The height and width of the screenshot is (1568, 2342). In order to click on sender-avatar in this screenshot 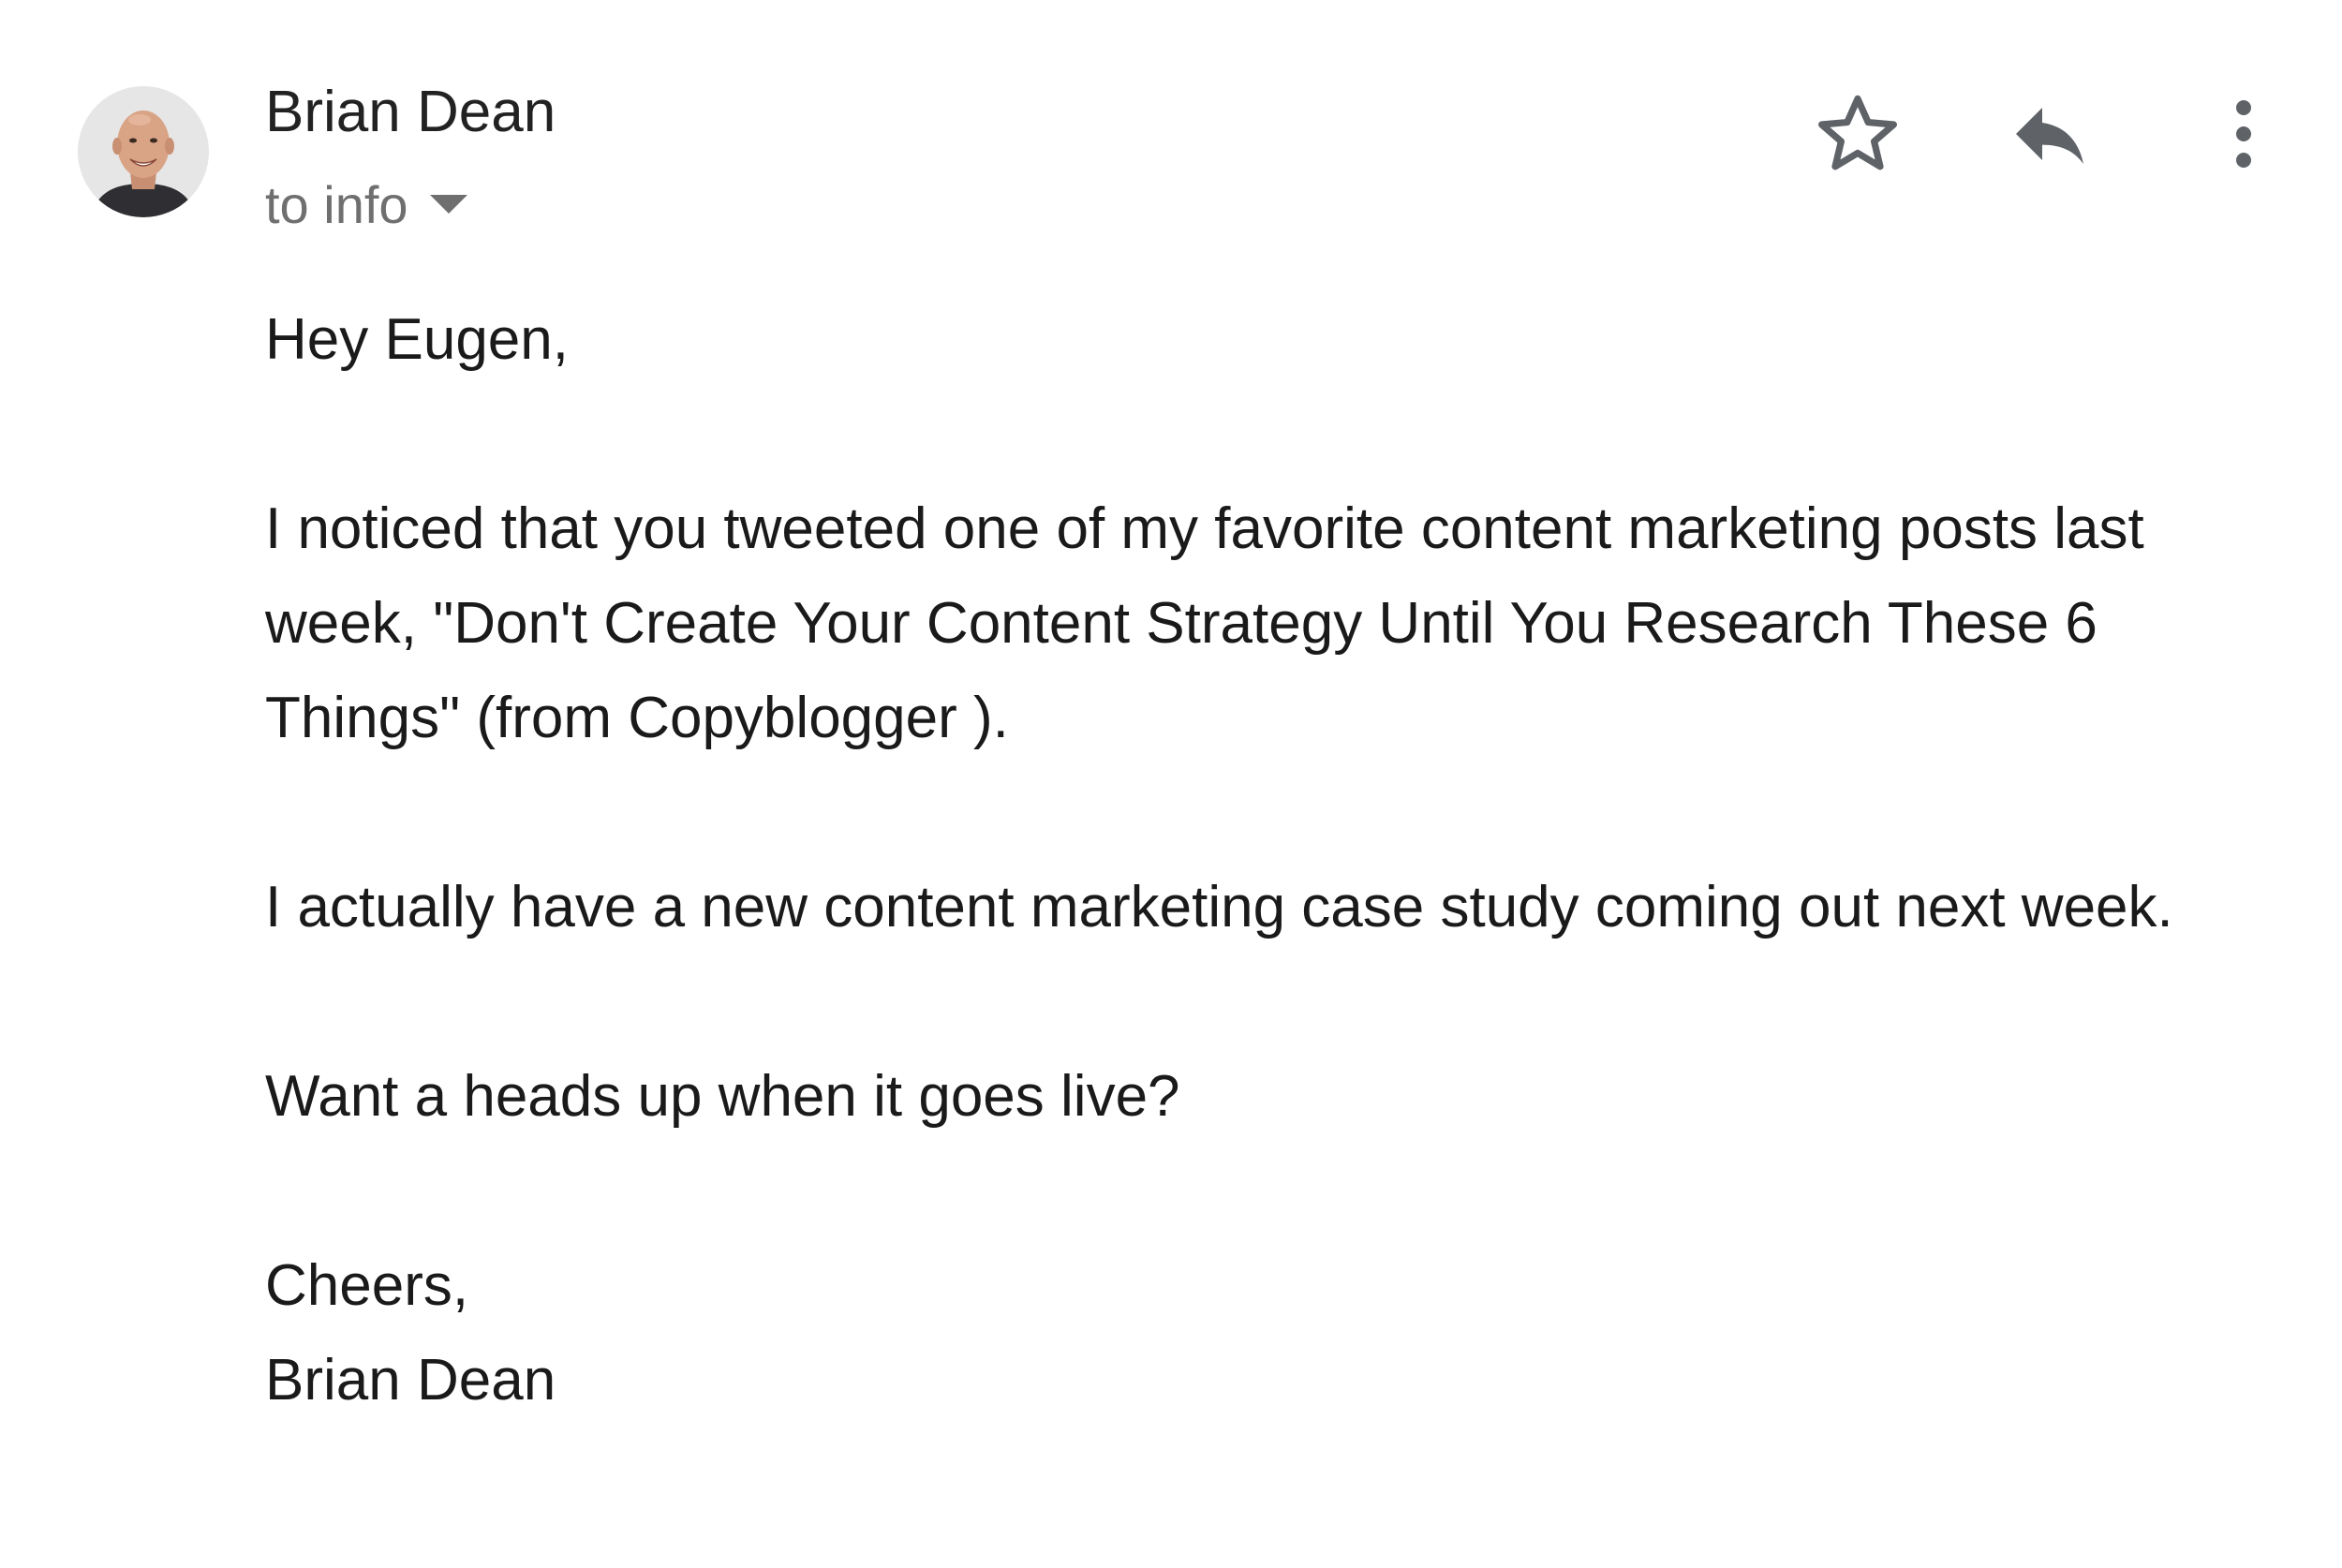, I will do `click(143, 151)`.